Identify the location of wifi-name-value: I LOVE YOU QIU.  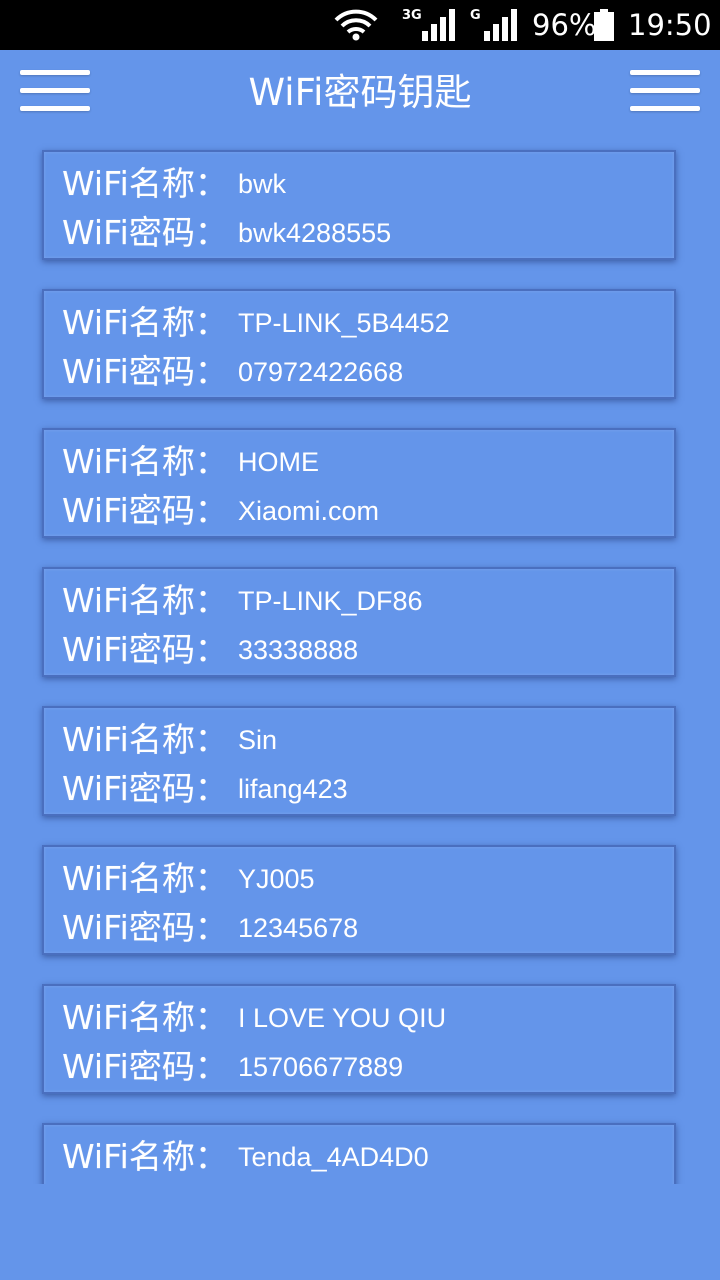
(342, 1018).